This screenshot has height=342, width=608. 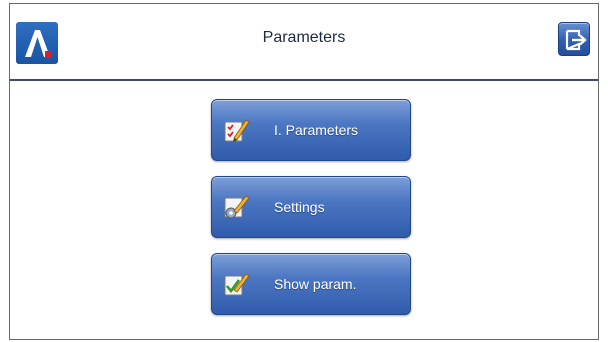 What do you see at coordinates (237, 284) in the screenshot?
I see `checkmark-pencil-icon` at bounding box center [237, 284].